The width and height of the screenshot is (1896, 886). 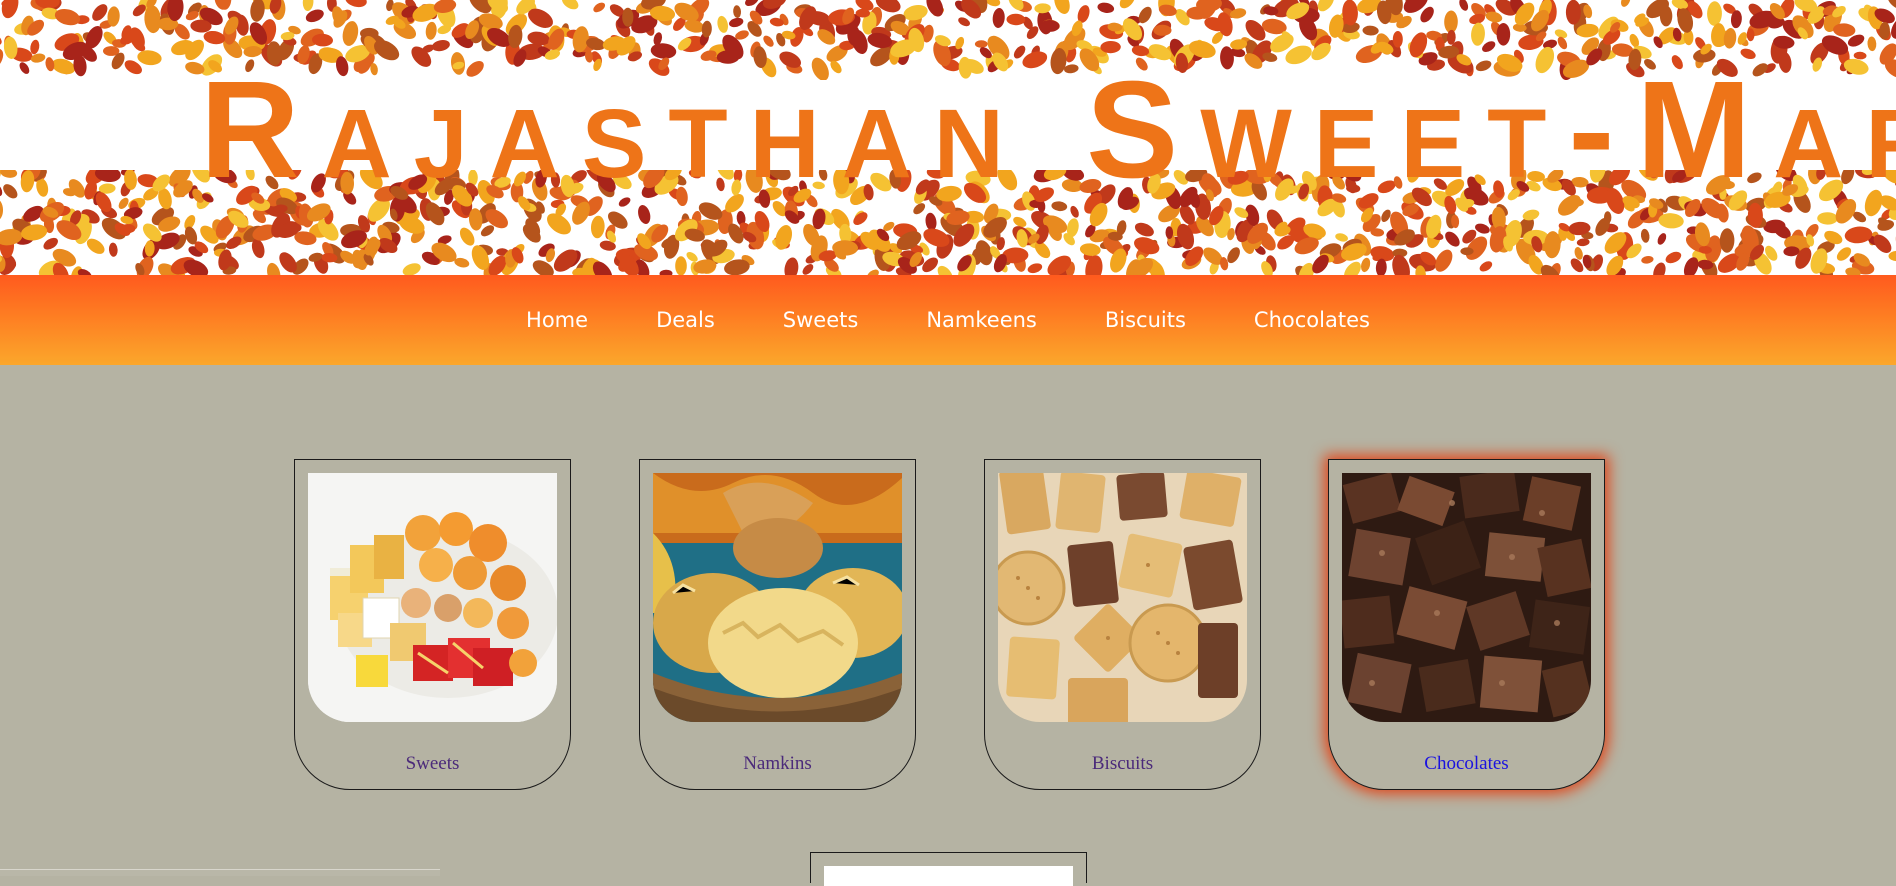 I want to click on namkins-image, so click(x=777, y=597).